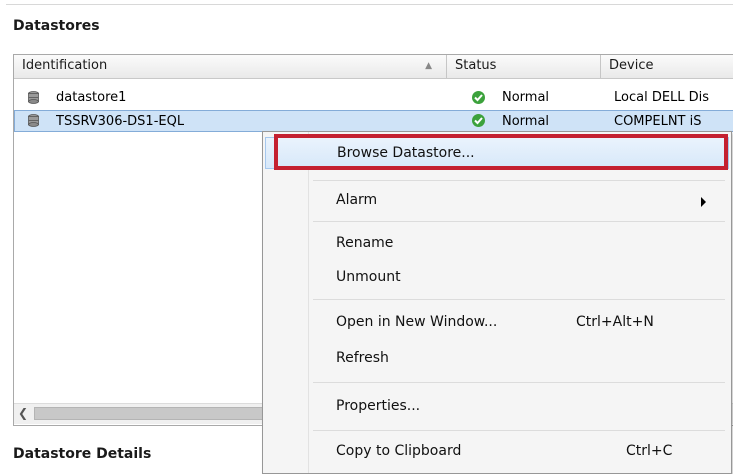  What do you see at coordinates (703, 202) in the screenshot?
I see `submenu-arrow-icon` at bounding box center [703, 202].